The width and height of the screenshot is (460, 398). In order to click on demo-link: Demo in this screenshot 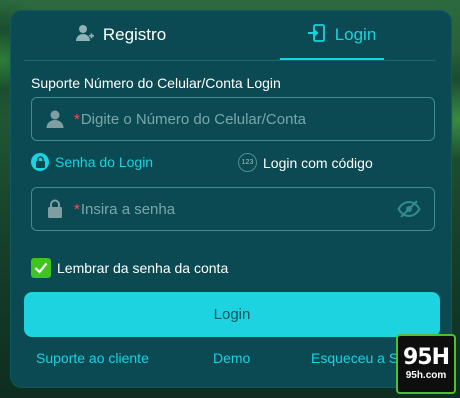, I will do `click(231, 358)`.